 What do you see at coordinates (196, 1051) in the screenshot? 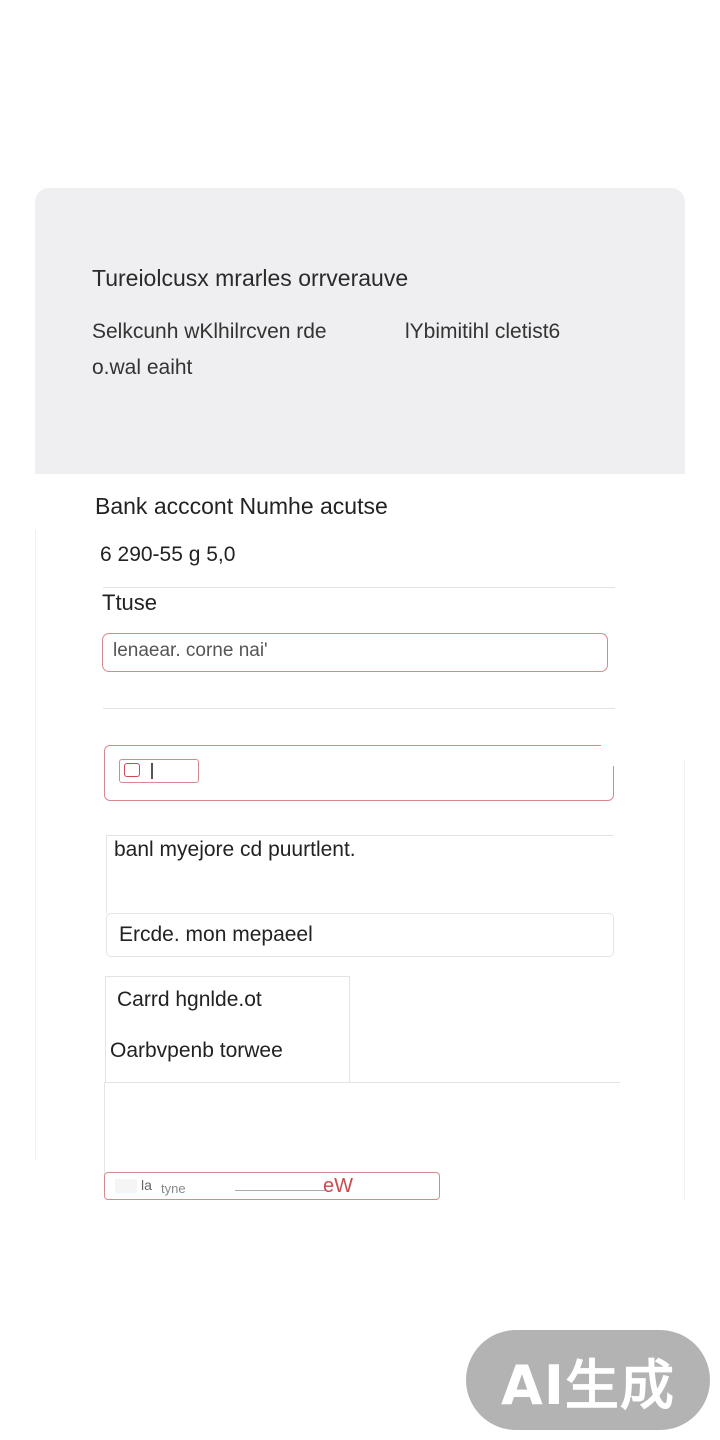
I see `card-number-label: Oarbvpenb torwee` at bounding box center [196, 1051].